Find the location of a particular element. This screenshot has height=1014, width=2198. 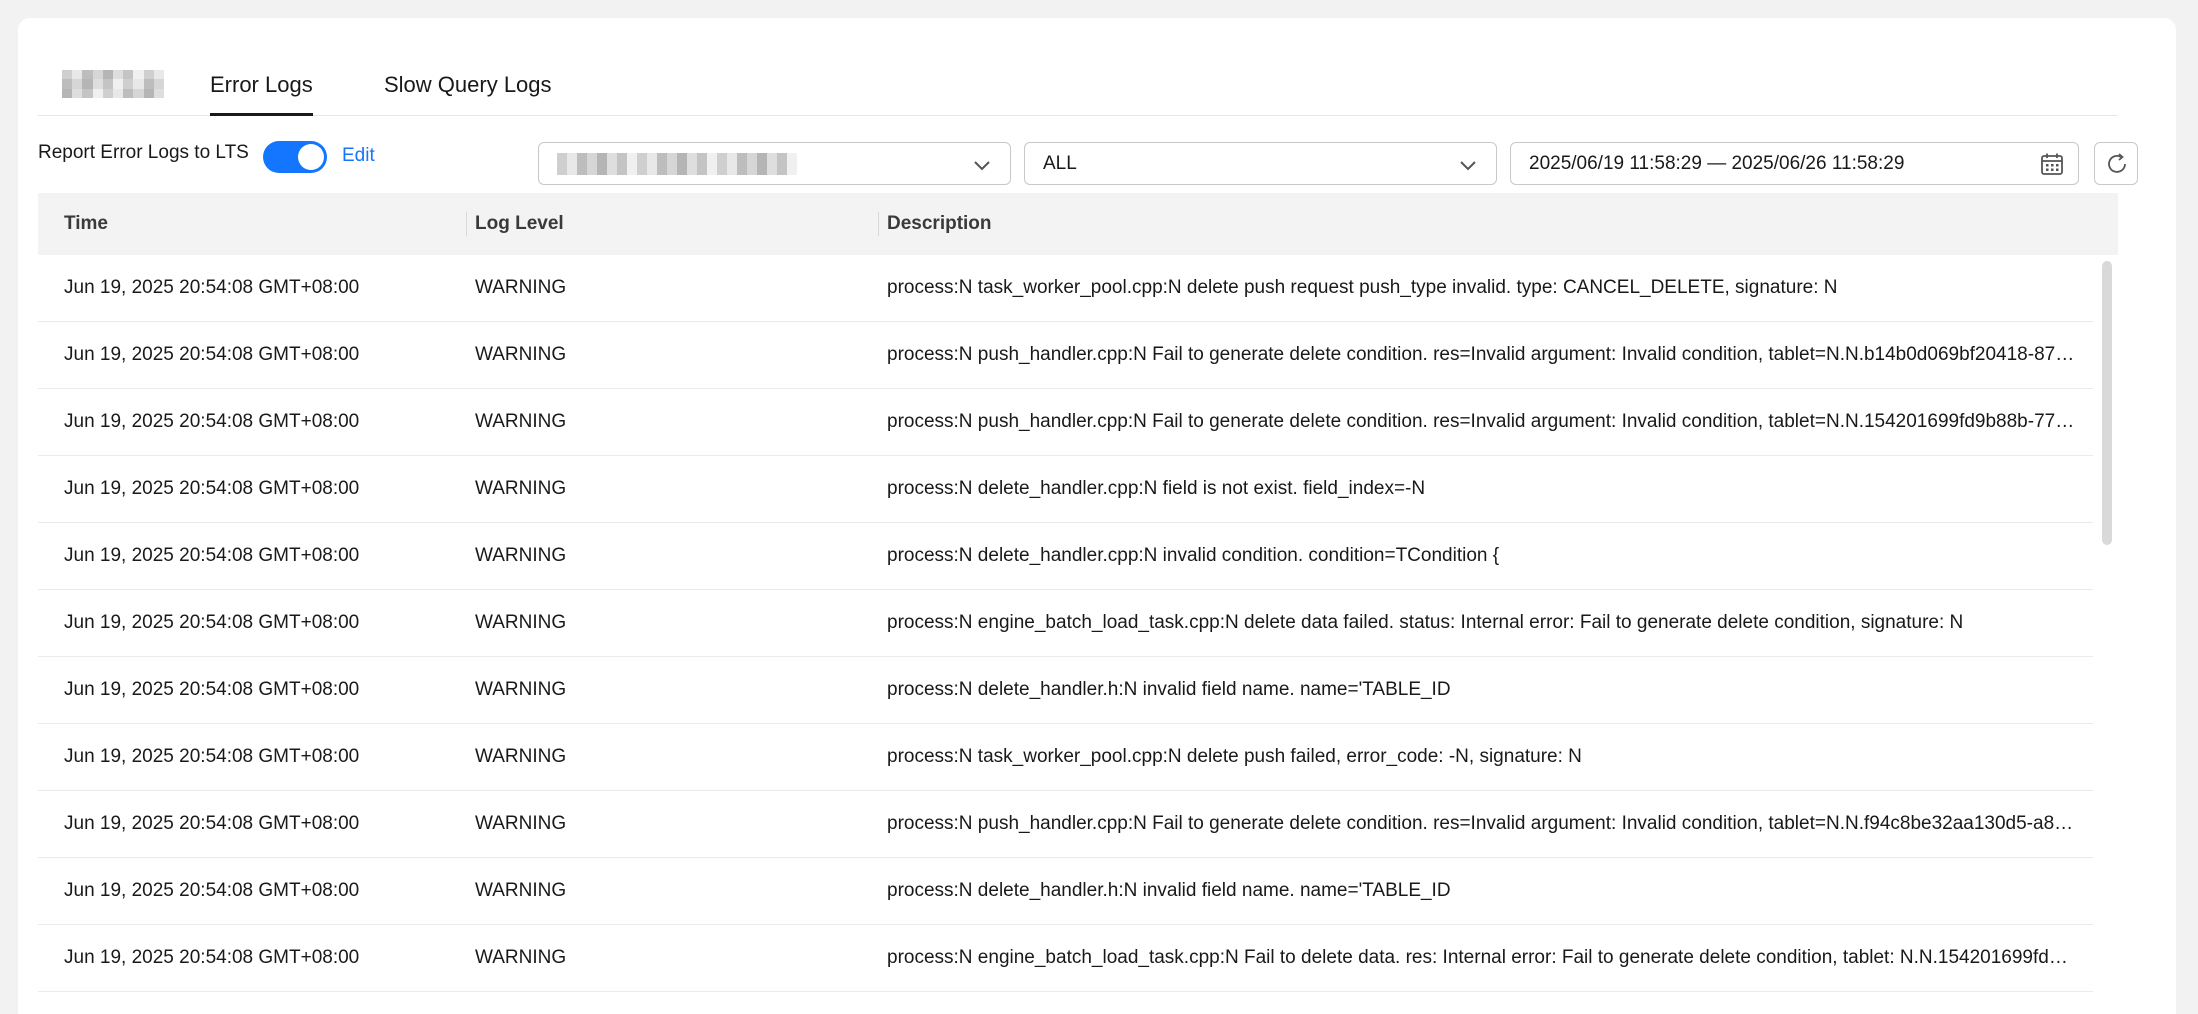

tab-slow-query-logs: Slow Query Logs is located at coordinates (468, 94).